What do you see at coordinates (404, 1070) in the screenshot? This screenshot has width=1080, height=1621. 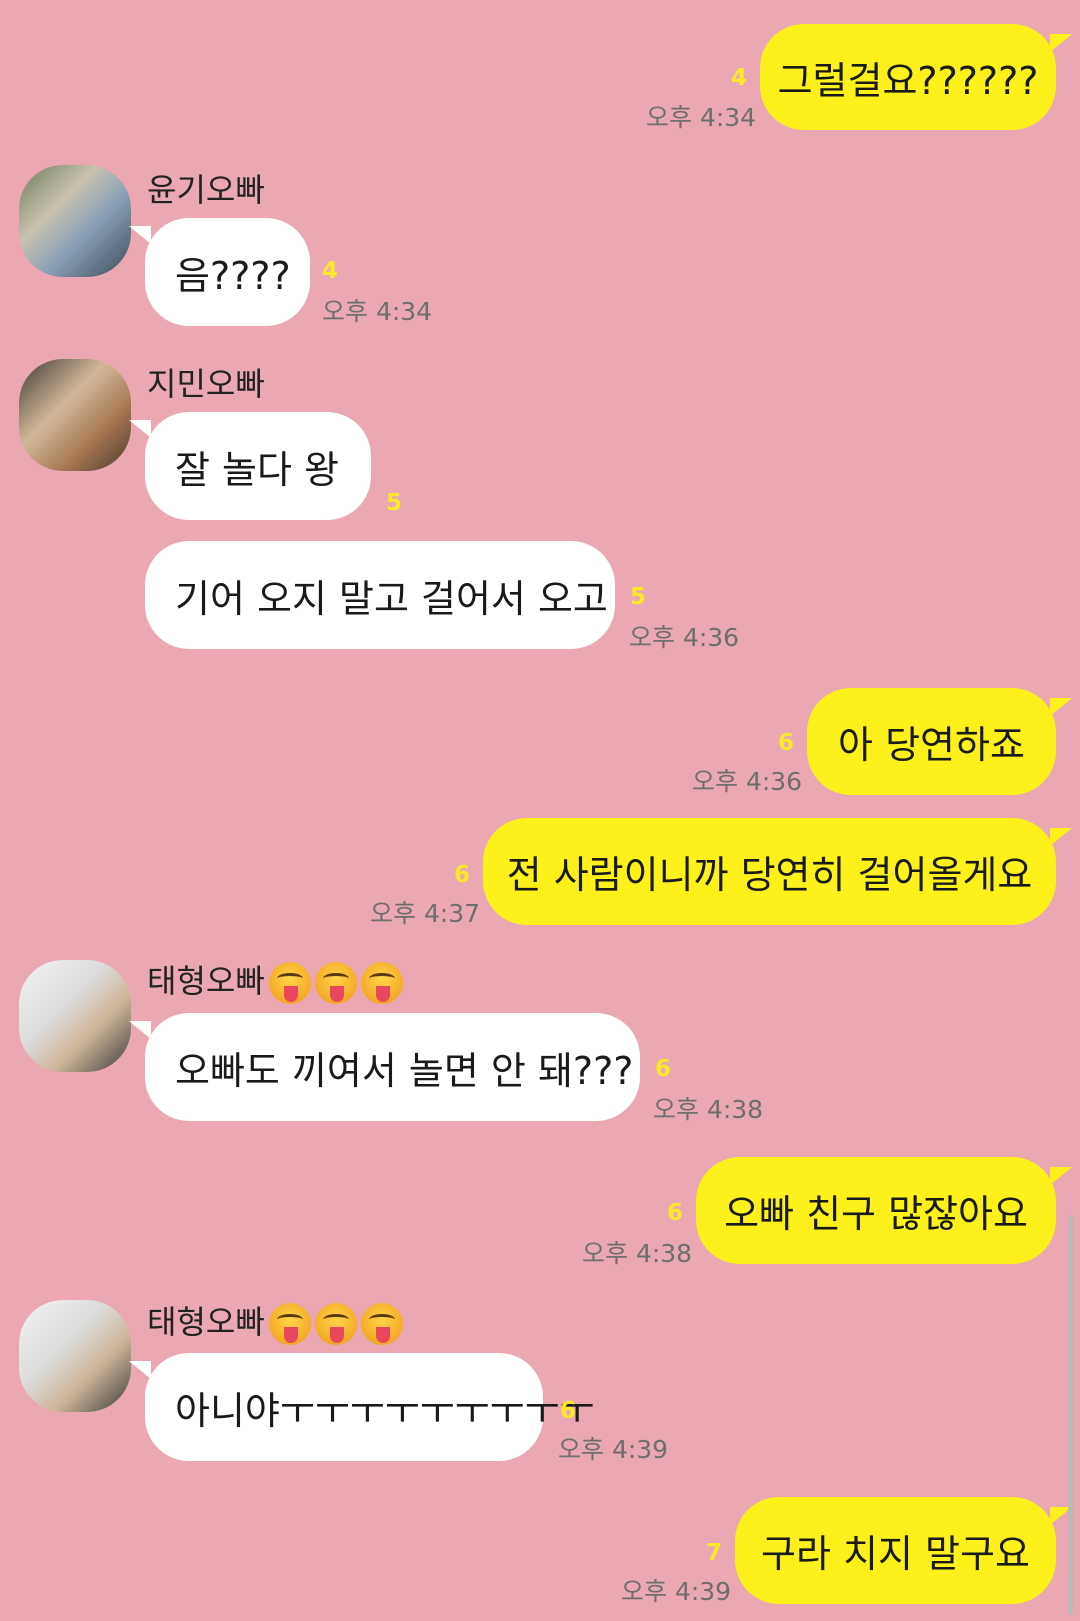 I see `message-text: 오빠도 끼여서 놀면 안 돼???` at bounding box center [404, 1070].